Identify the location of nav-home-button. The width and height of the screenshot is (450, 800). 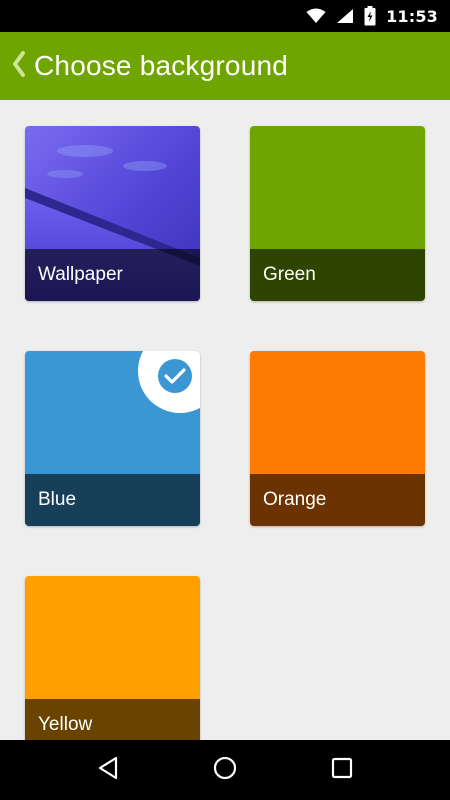
(225, 770).